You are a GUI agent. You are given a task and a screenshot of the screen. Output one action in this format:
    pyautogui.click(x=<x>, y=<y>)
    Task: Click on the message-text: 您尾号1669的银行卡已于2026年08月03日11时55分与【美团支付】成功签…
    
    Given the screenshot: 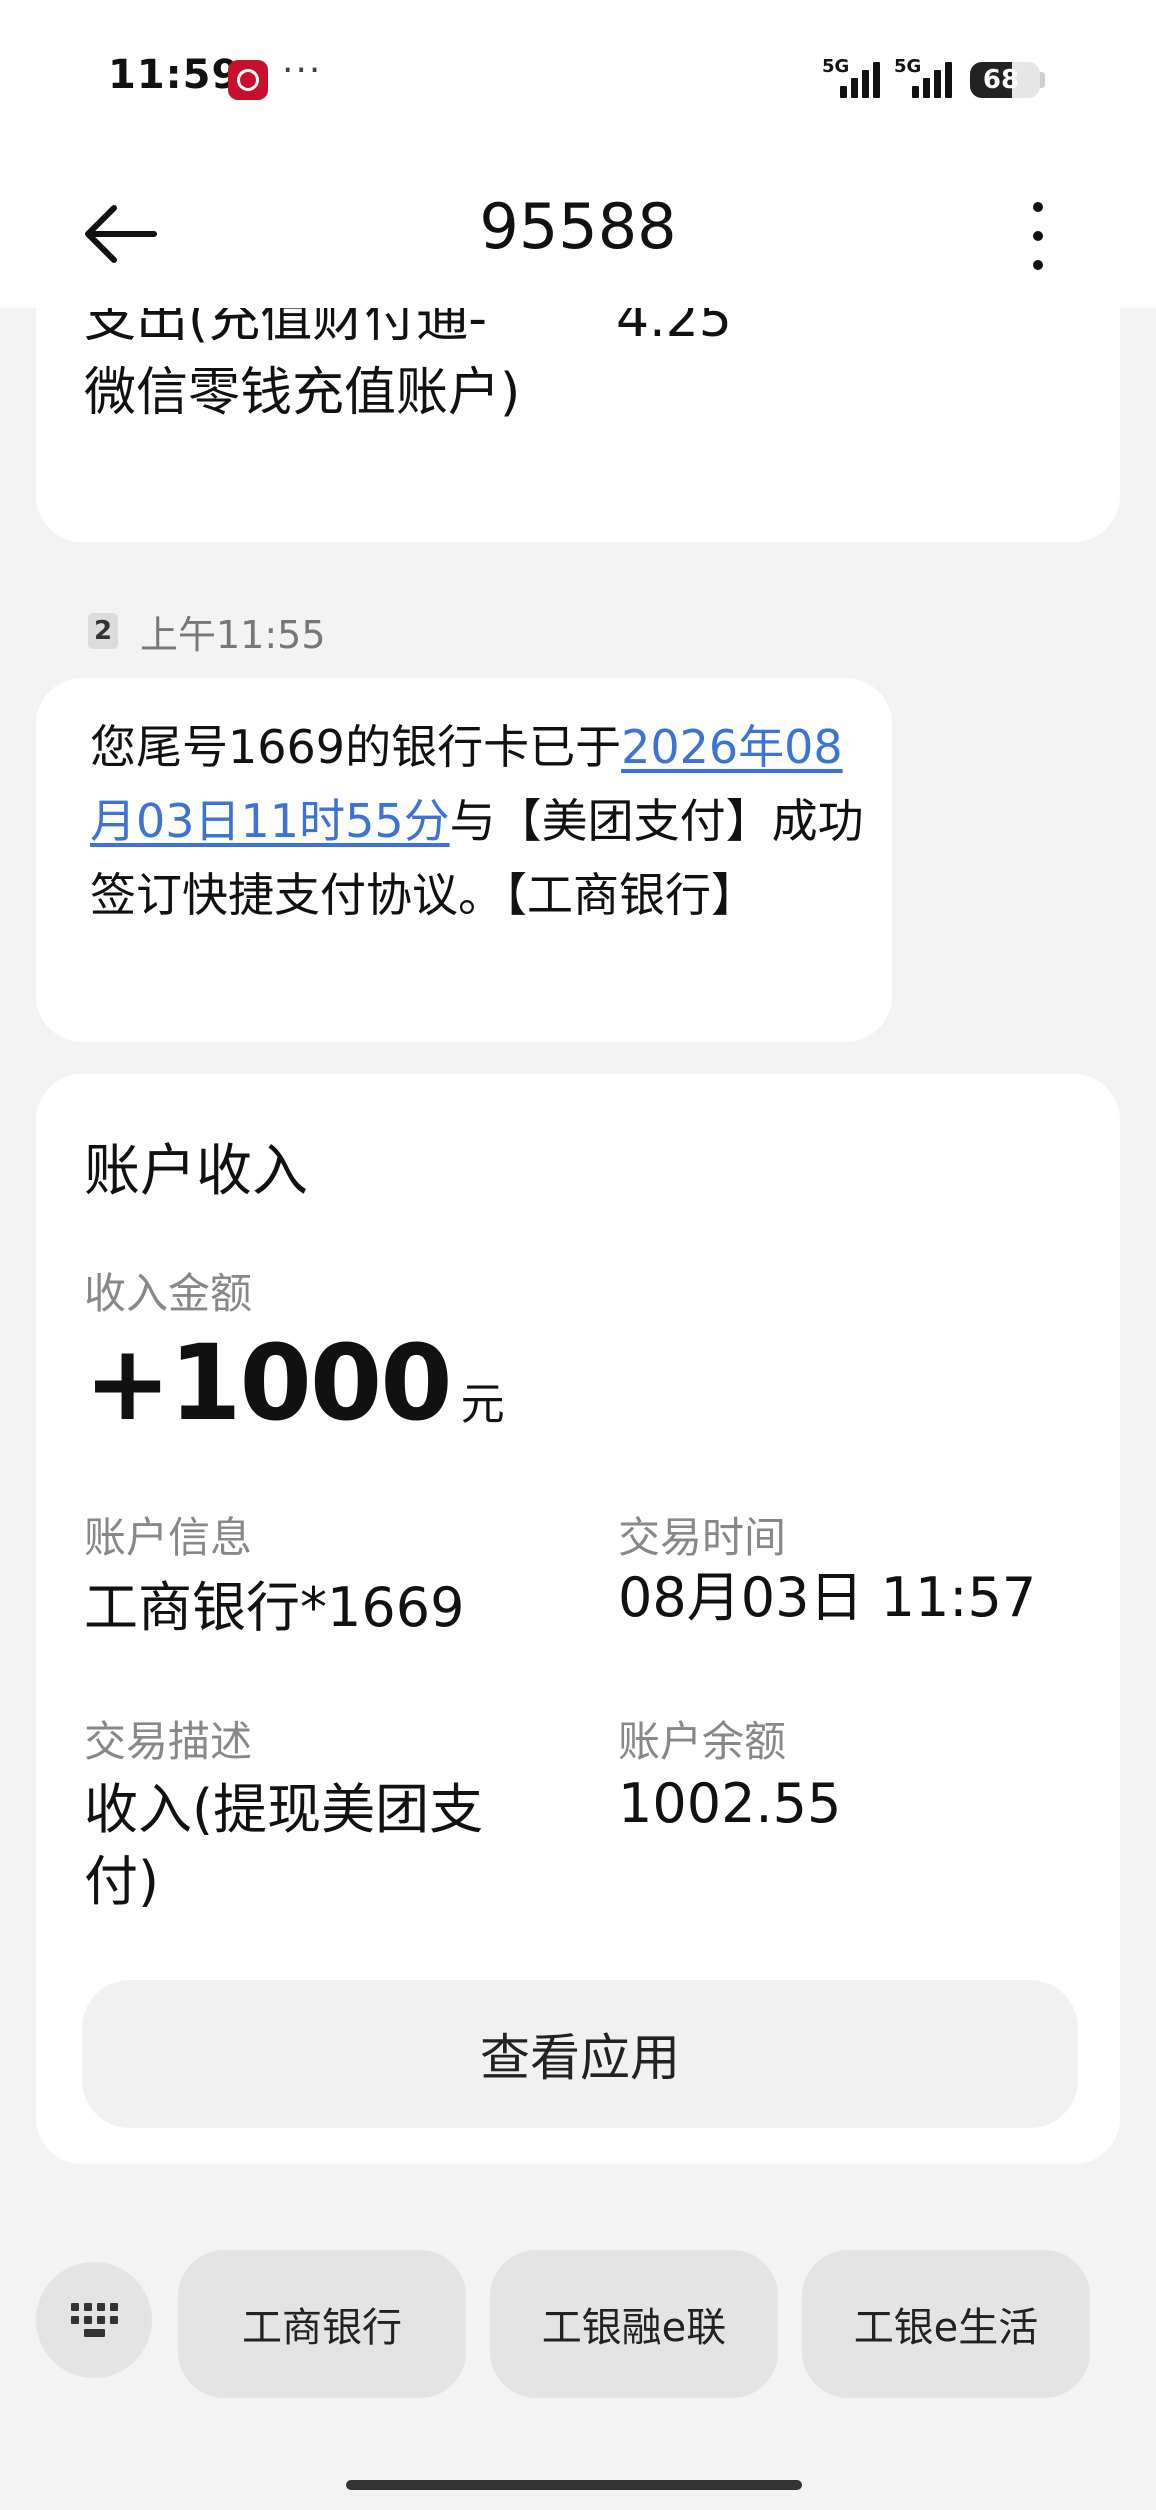 What is the action you would take?
    pyautogui.click(x=480, y=821)
    